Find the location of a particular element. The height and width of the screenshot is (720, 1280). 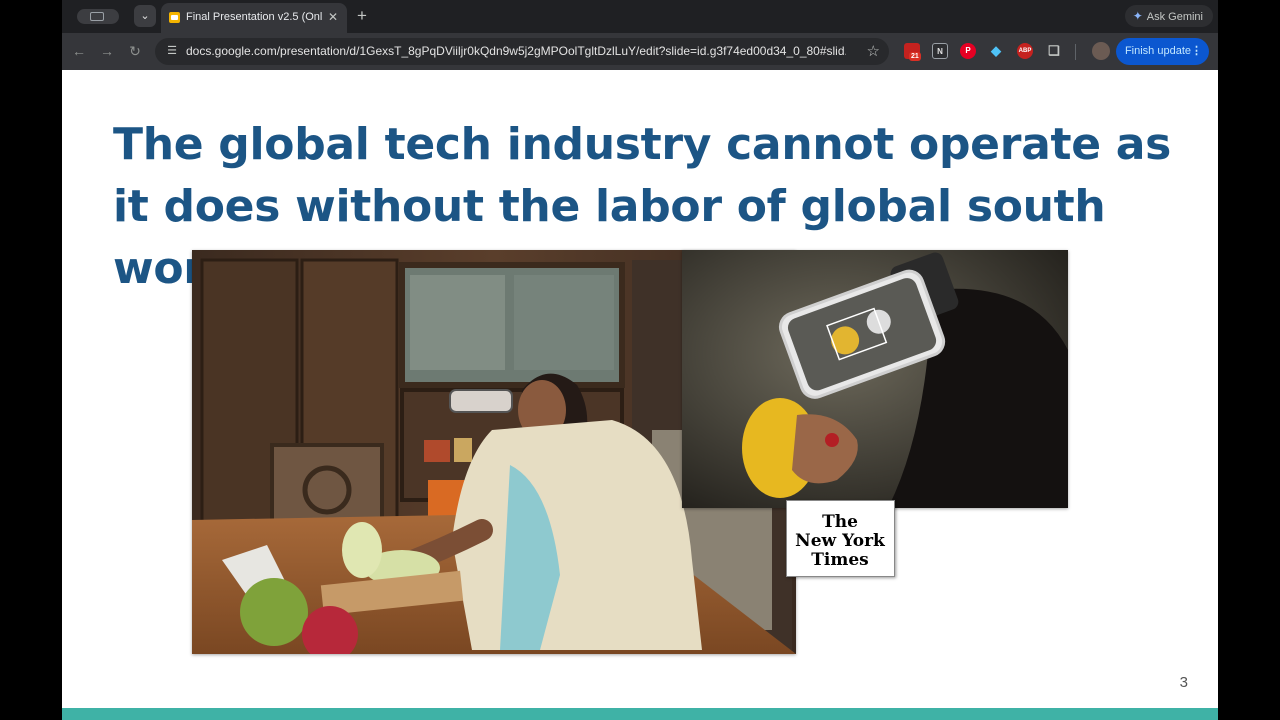

diamond-extension-icon: ◆ is located at coordinates (996, 51).